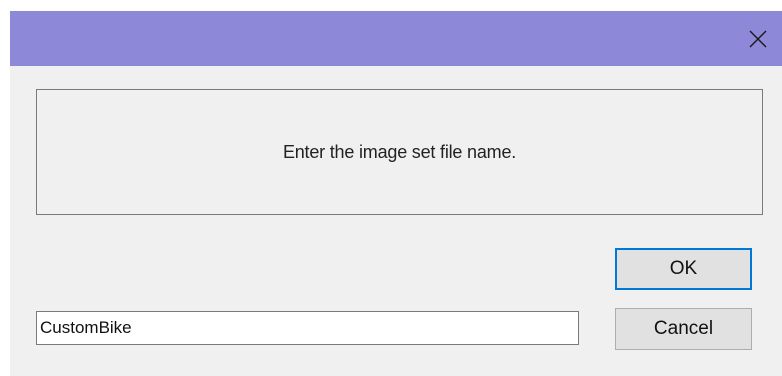  I want to click on cancel-button-label: Cancel, so click(683, 328).